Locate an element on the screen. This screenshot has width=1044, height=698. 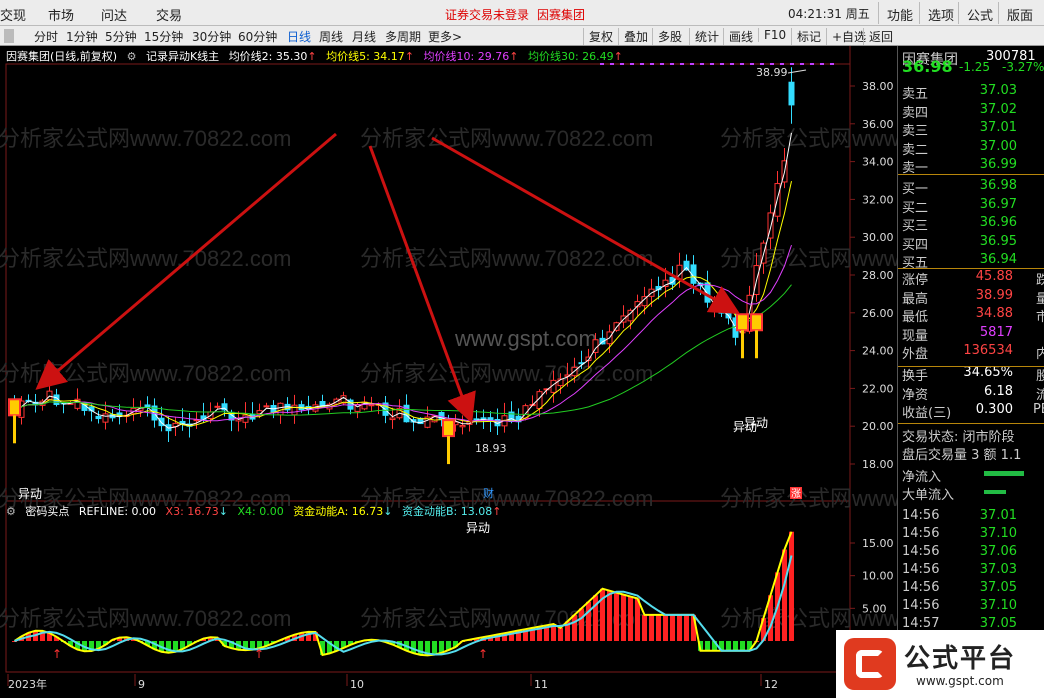
tab-monthly: 月线 is located at coordinates (364, 36).